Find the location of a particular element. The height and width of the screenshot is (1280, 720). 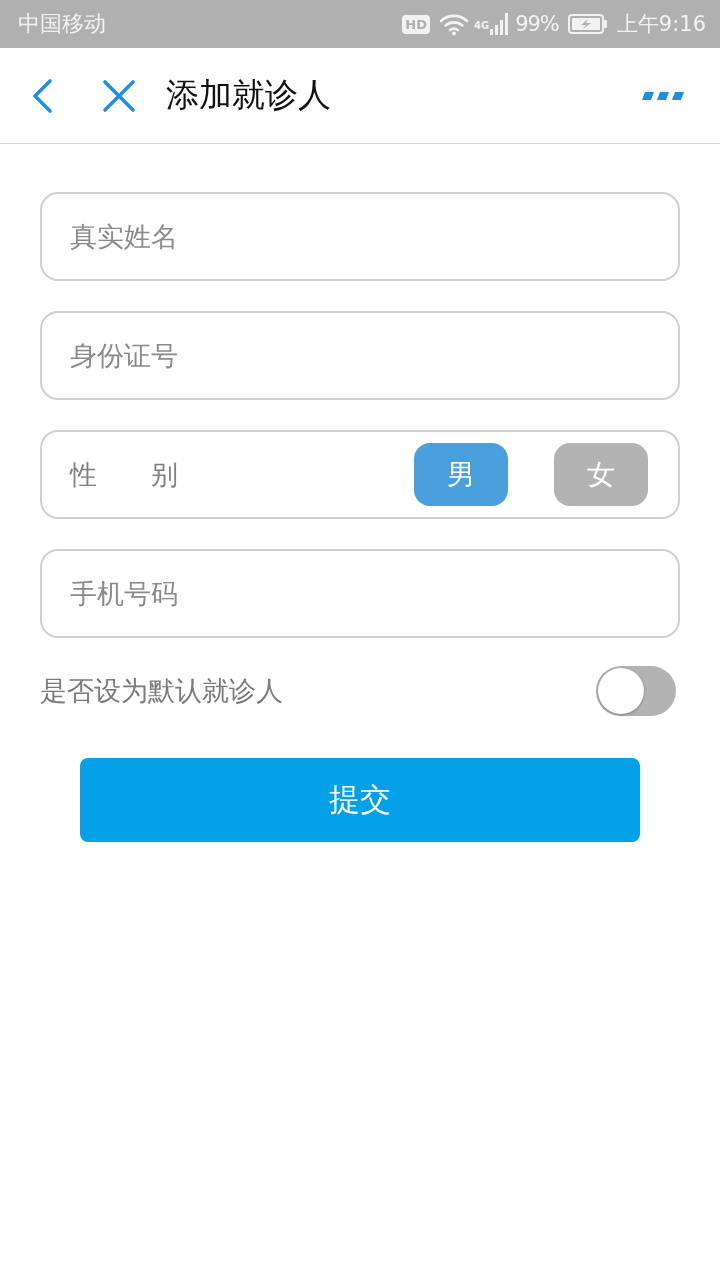

wifi-icon is located at coordinates (453, 24).